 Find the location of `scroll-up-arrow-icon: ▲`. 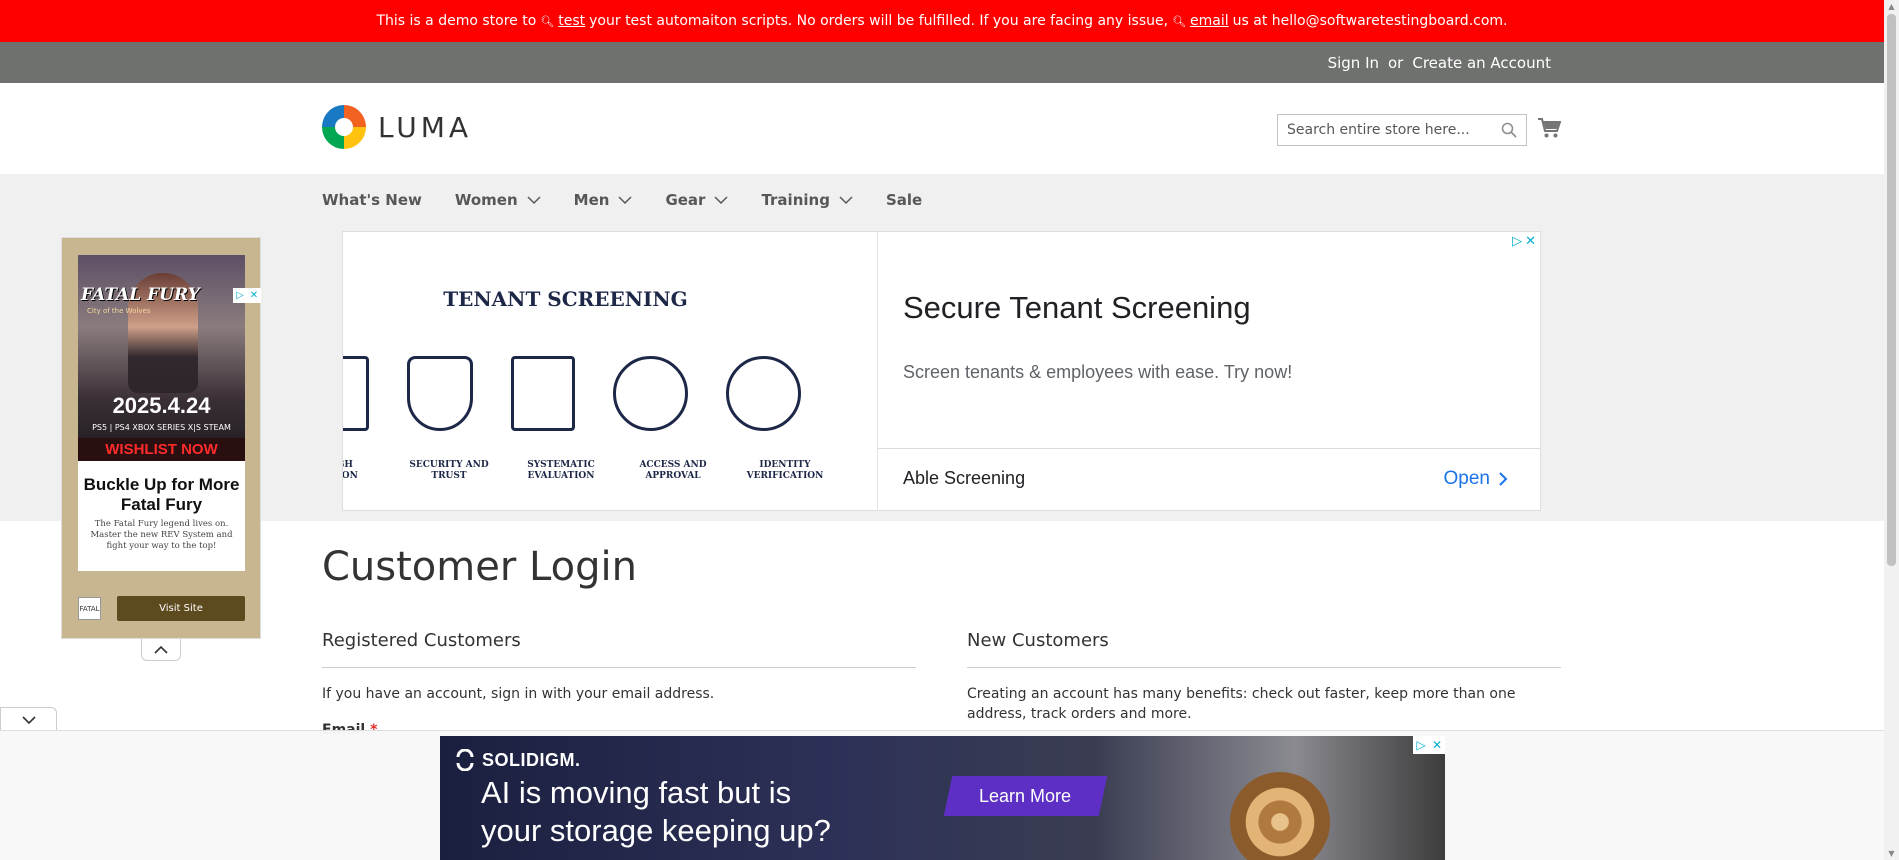

scroll-up-arrow-icon: ▲ is located at coordinates (1891, 6).